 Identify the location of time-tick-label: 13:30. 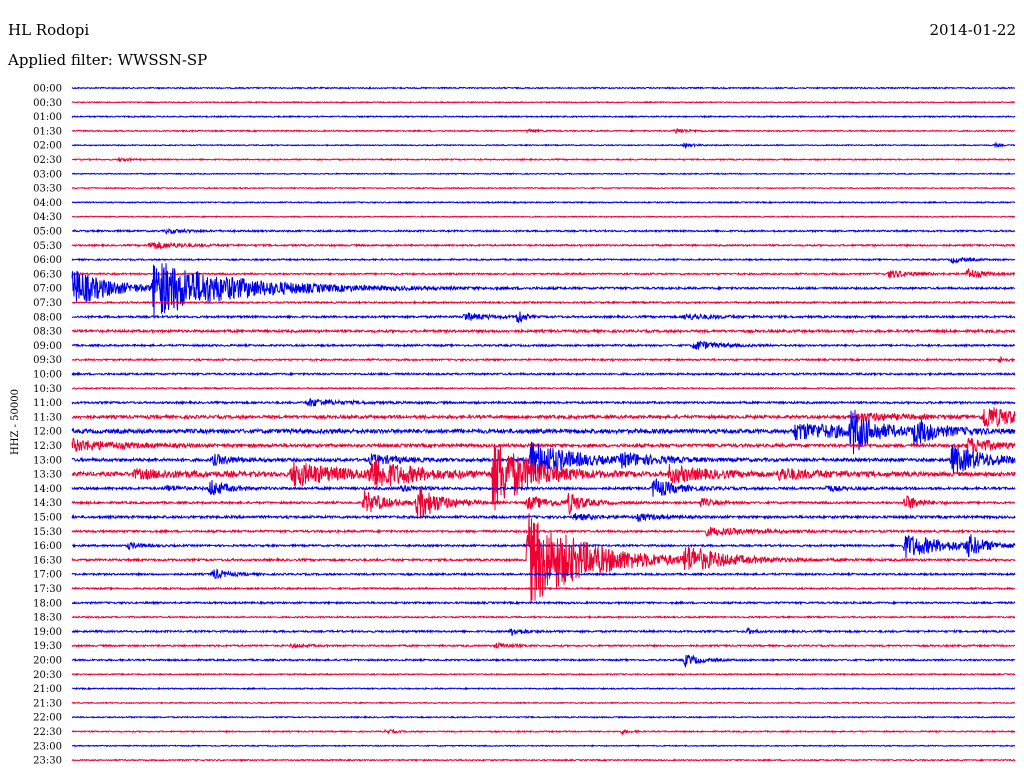
(47, 475).